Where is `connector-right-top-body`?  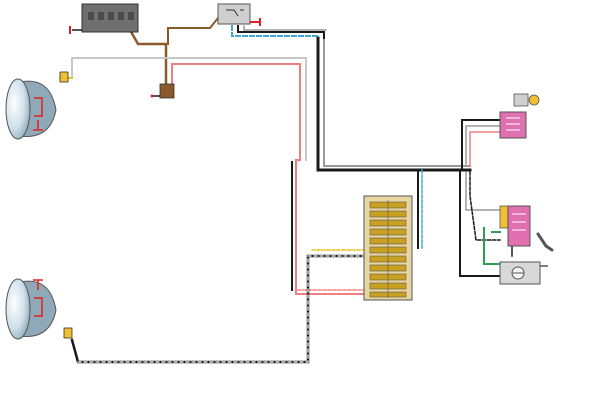 connector-right-top-body is located at coordinates (513, 125).